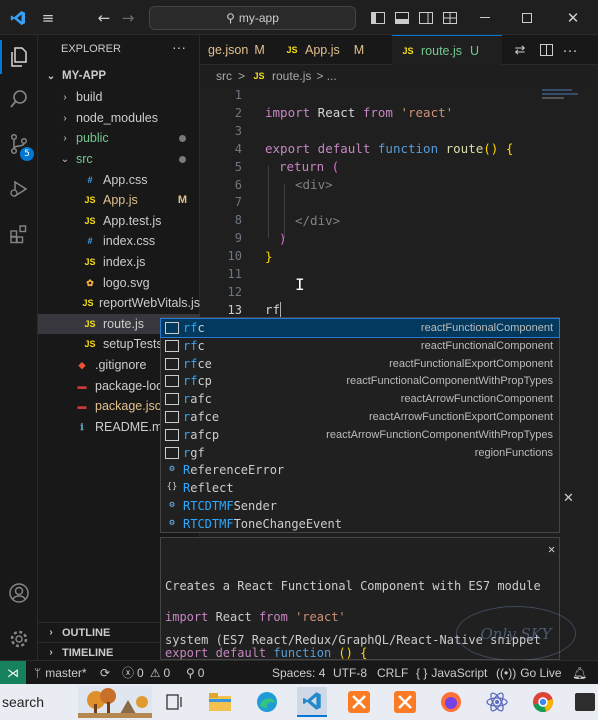  I want to click on code-line-6: <div>, so click(314, 184).